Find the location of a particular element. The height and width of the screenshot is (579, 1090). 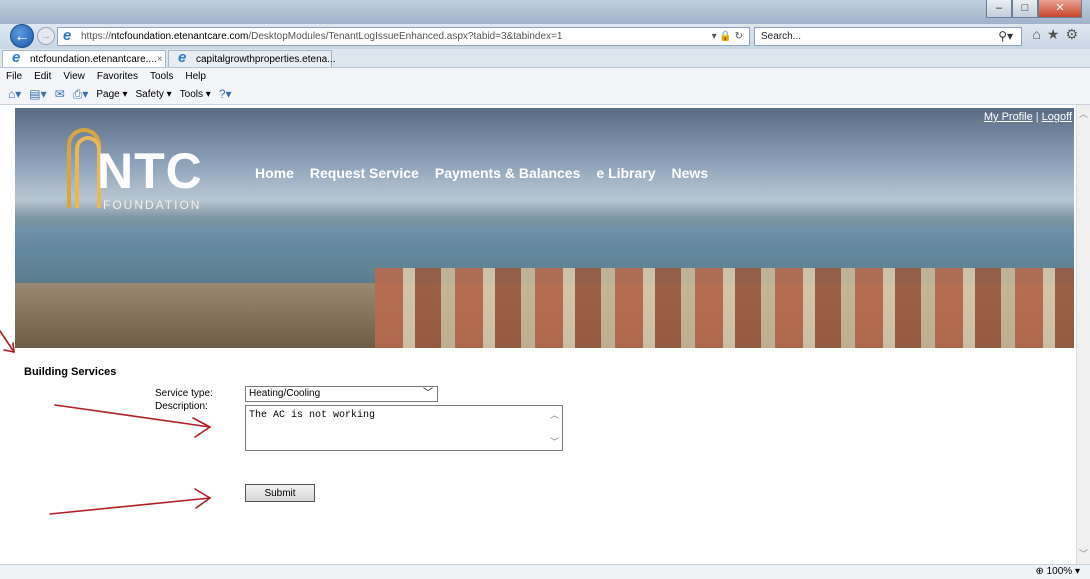

status-bar: ⊕ 100% ▾ is located at coordinates (545, 571).